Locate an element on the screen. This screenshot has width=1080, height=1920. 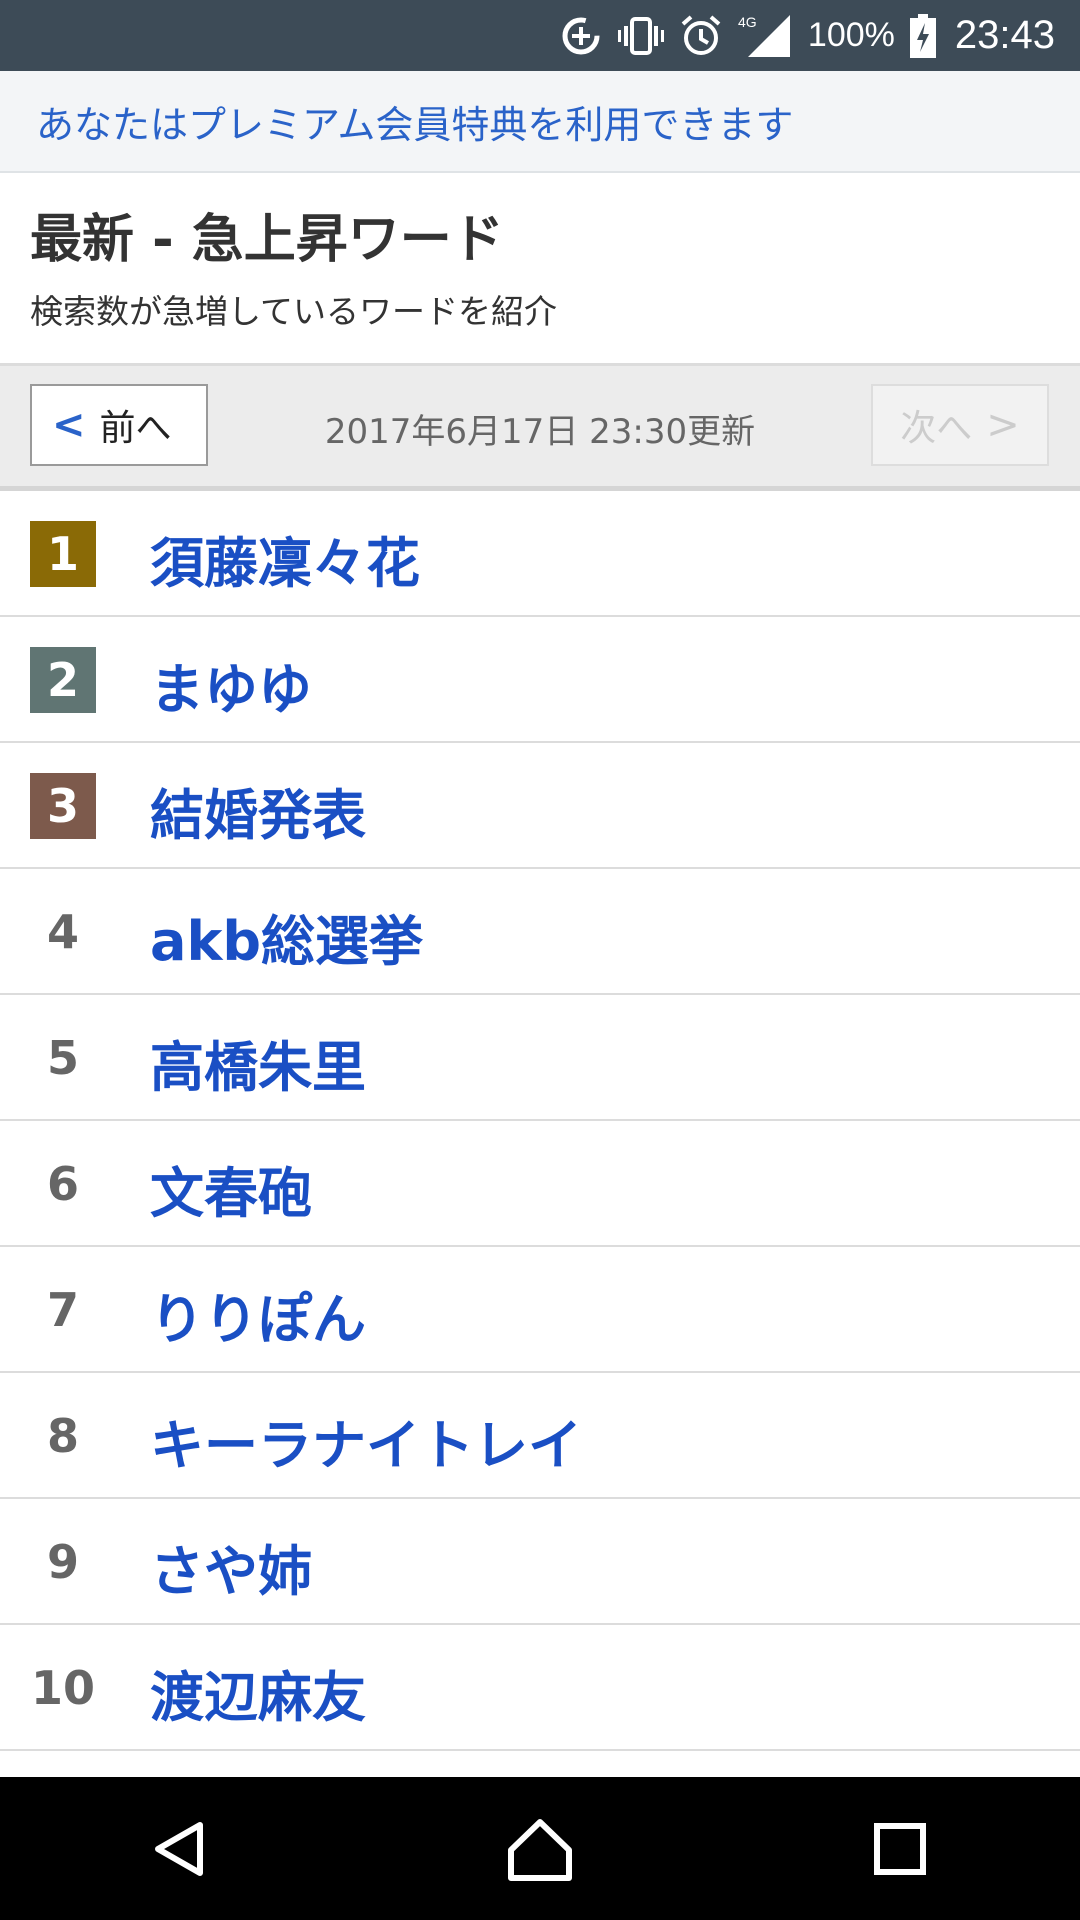
rank-number: 10 is located at coordinates (62, 1688).